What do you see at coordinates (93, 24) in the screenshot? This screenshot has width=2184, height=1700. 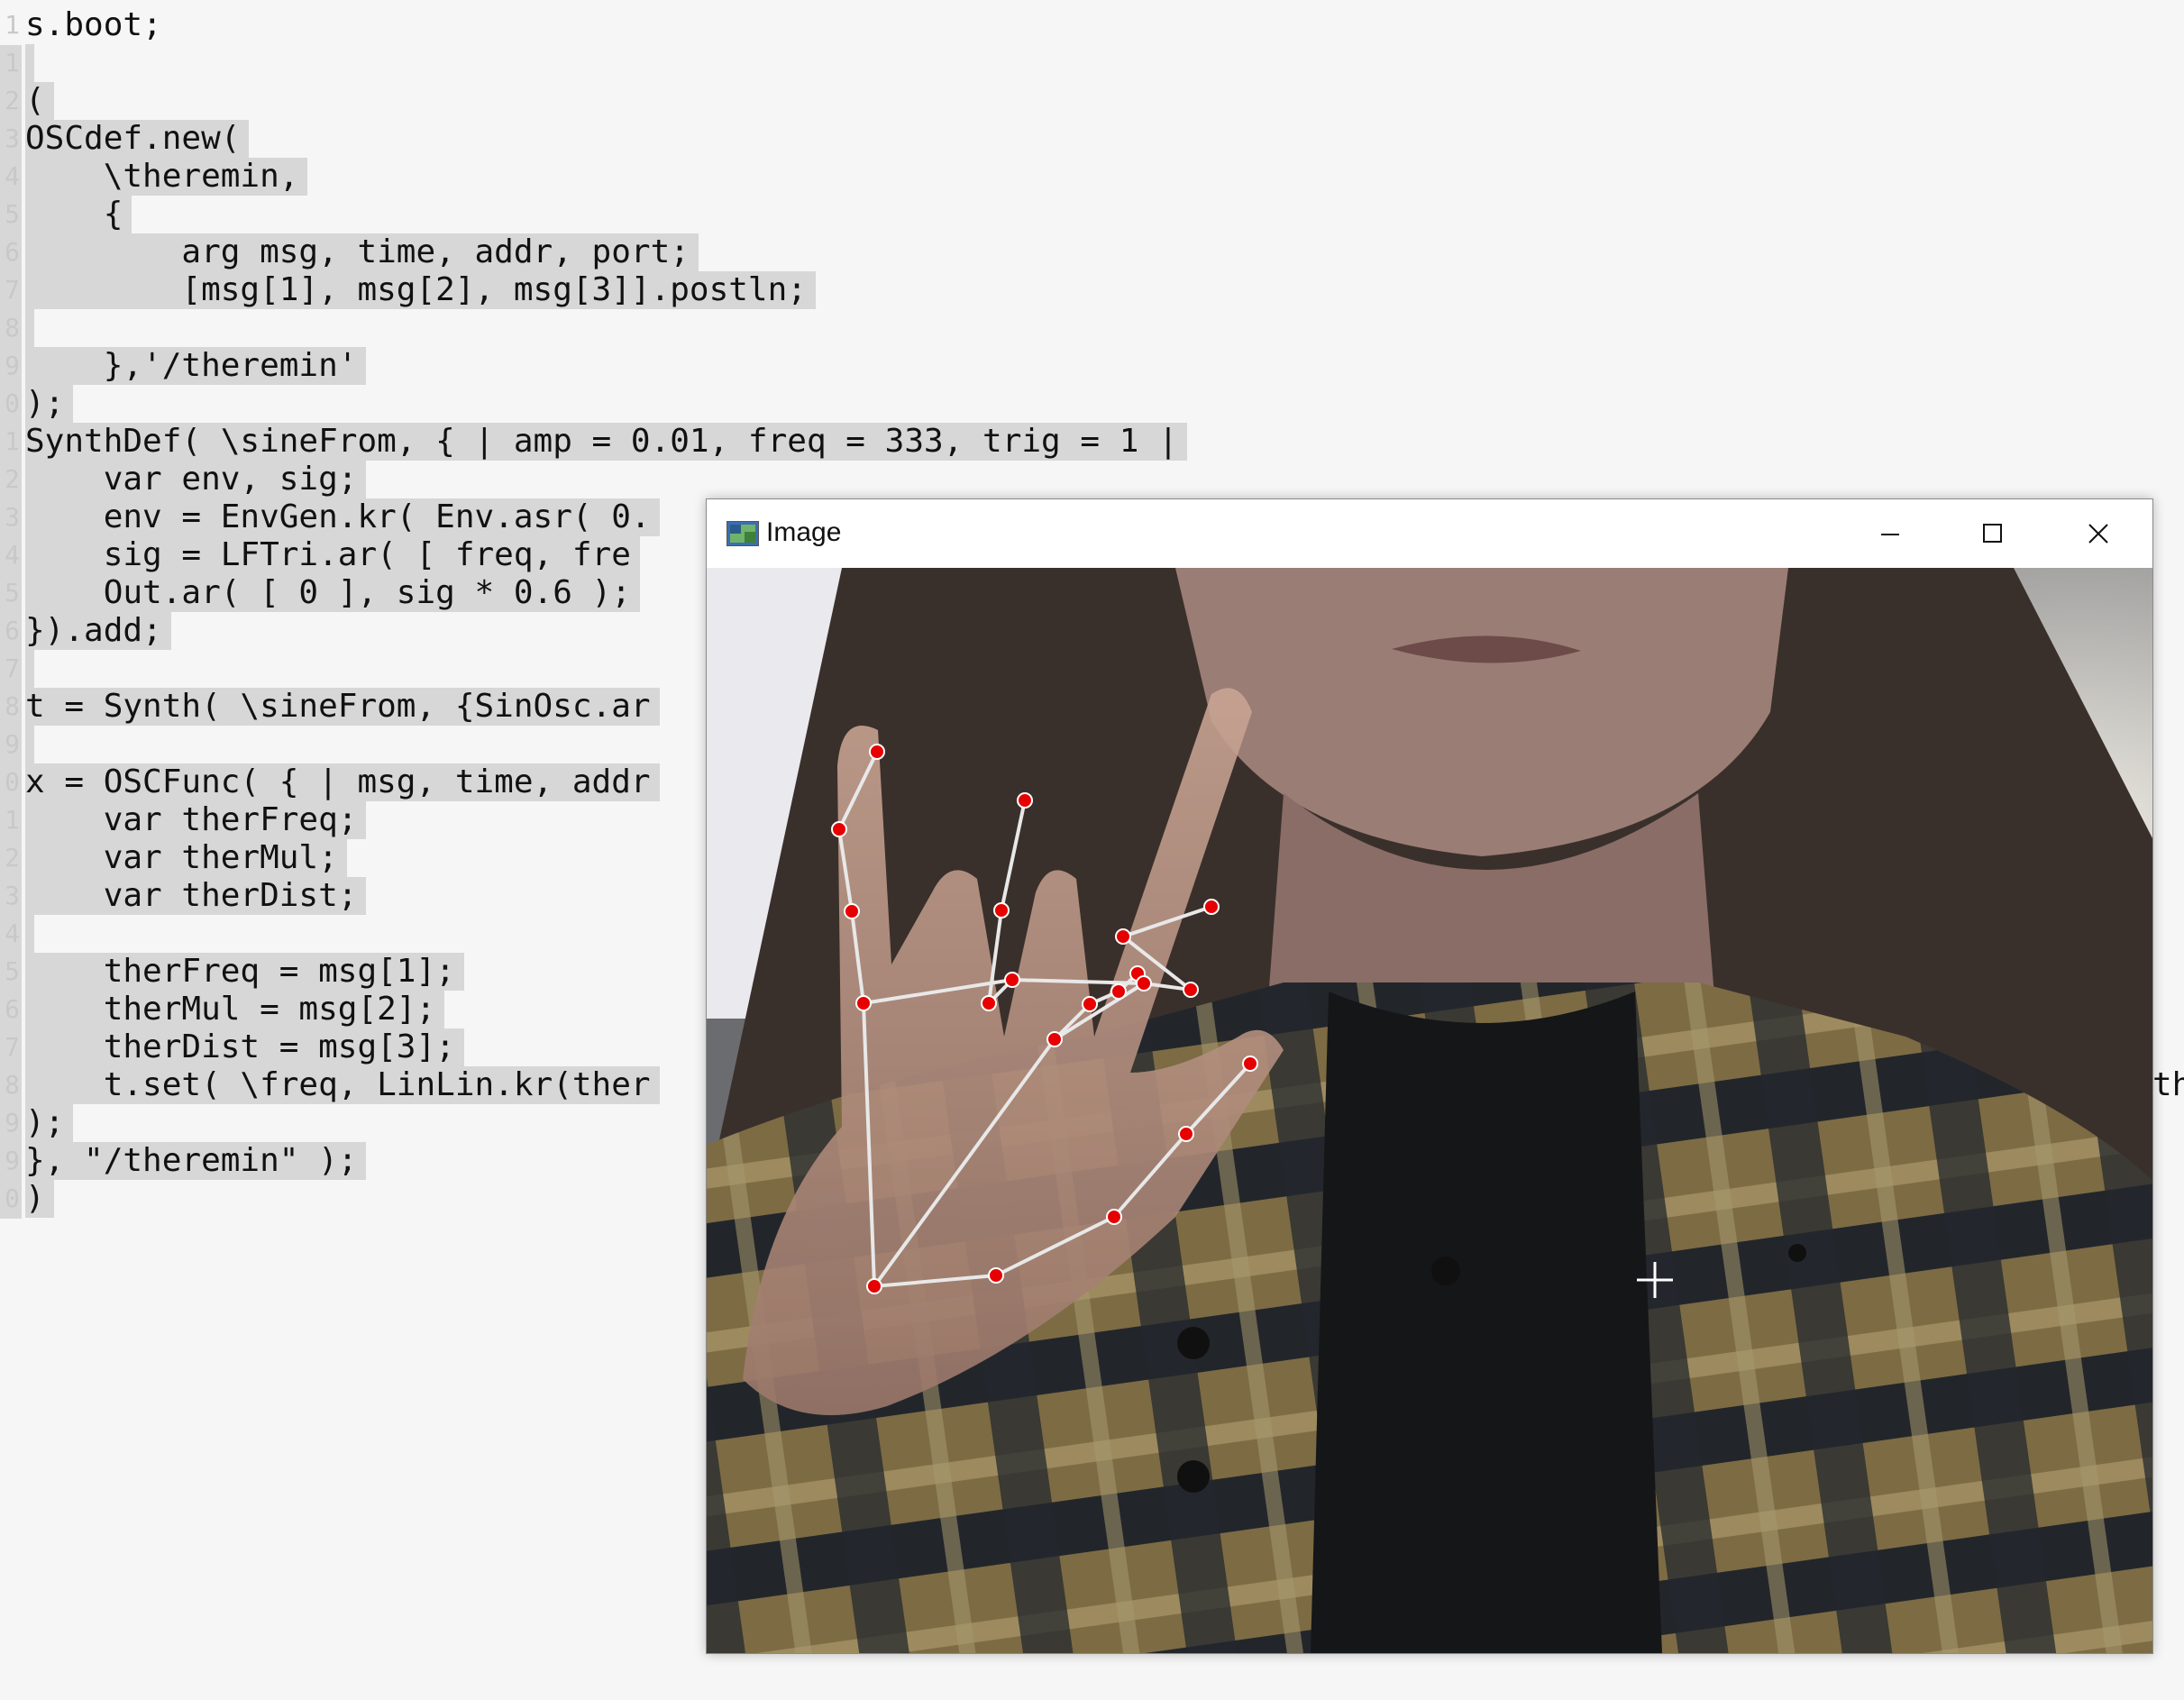 I see `code-text: s.boot;` at bounding box center [93, 24].